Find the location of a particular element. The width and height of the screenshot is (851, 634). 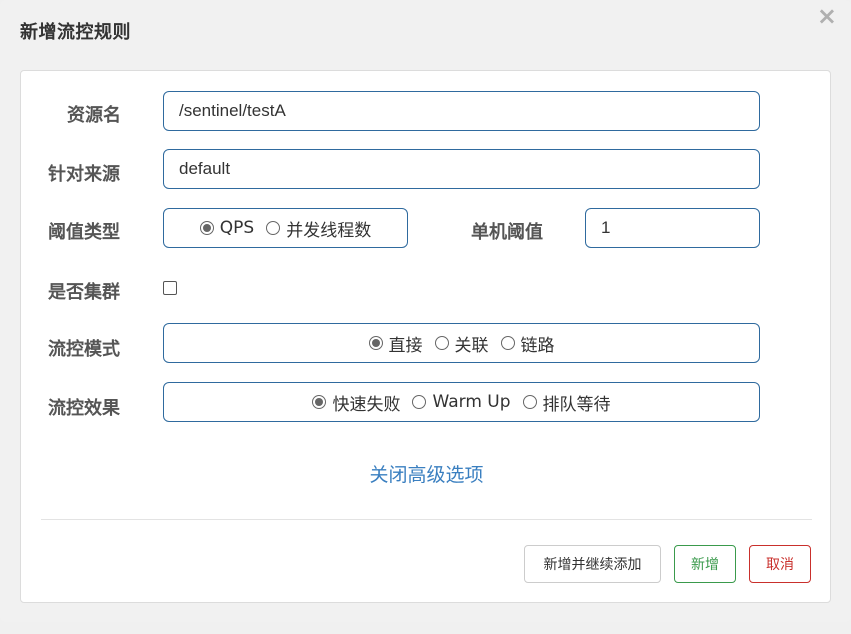

control-behavior-radio-group: 快速失败 Warm Up 排队等待 is located at coordinates (461, 402).